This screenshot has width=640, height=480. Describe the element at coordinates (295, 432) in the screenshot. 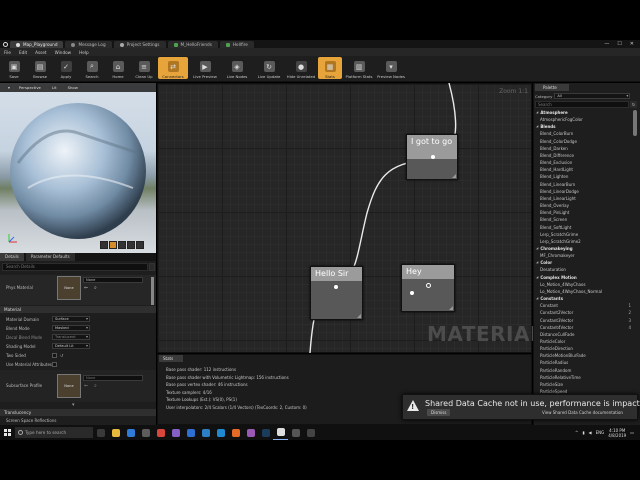

I see `app2-icon` at that location.